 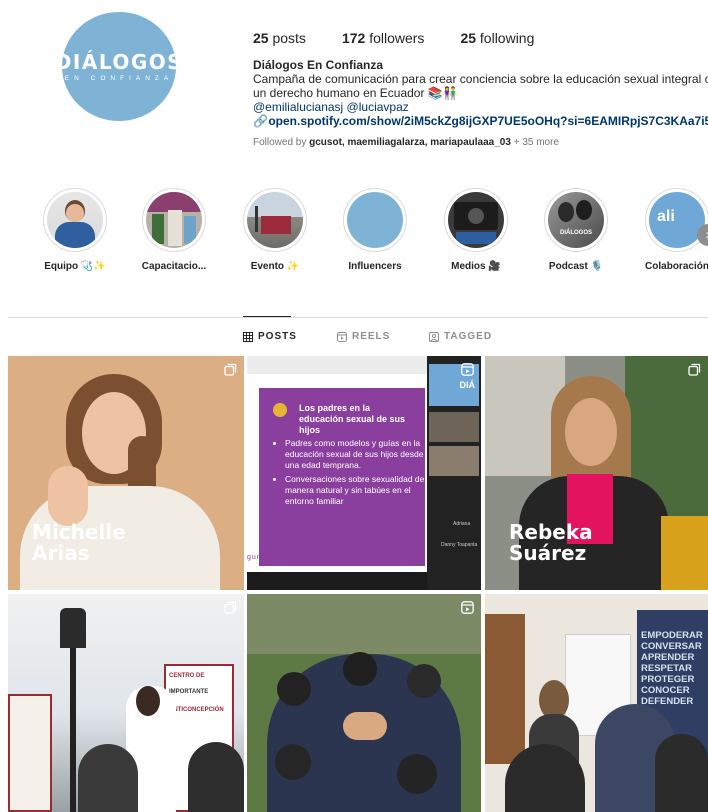 I want to click on highlight-thumb: DIÁLOGOS, so click(x=576, y=220).